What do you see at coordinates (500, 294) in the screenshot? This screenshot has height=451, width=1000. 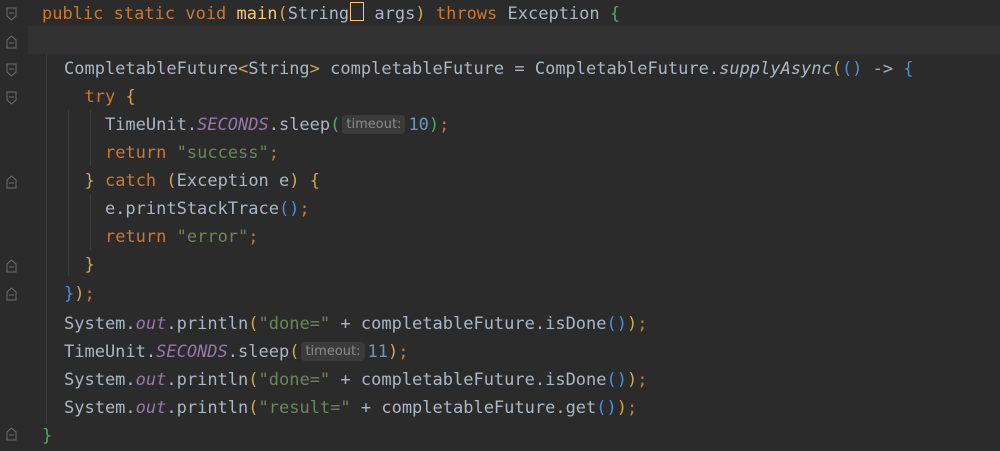 I see `code-line: });` at bounding box center [500, 294].